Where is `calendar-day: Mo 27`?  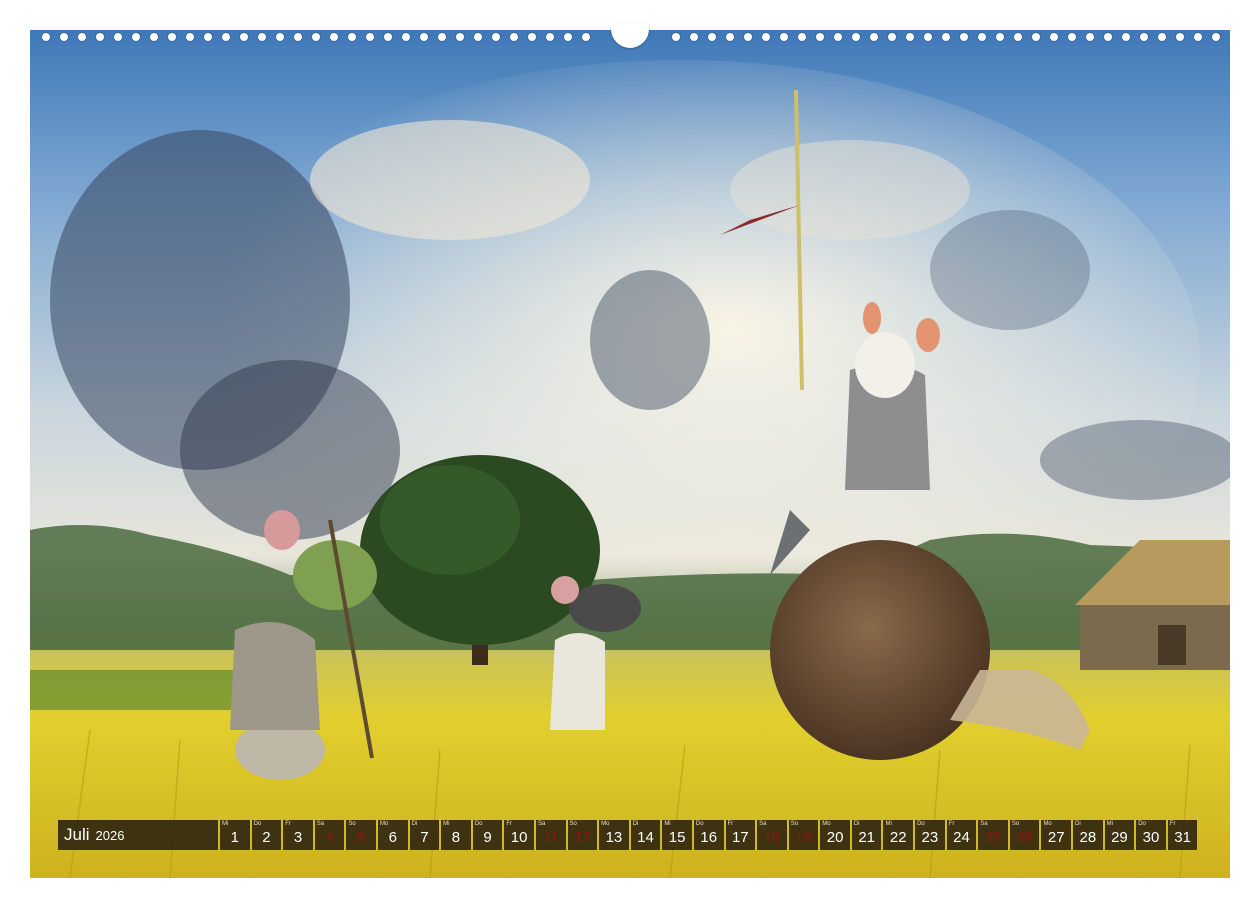
calendar-day: Mo 27 is located at coordinates (1056, 835).